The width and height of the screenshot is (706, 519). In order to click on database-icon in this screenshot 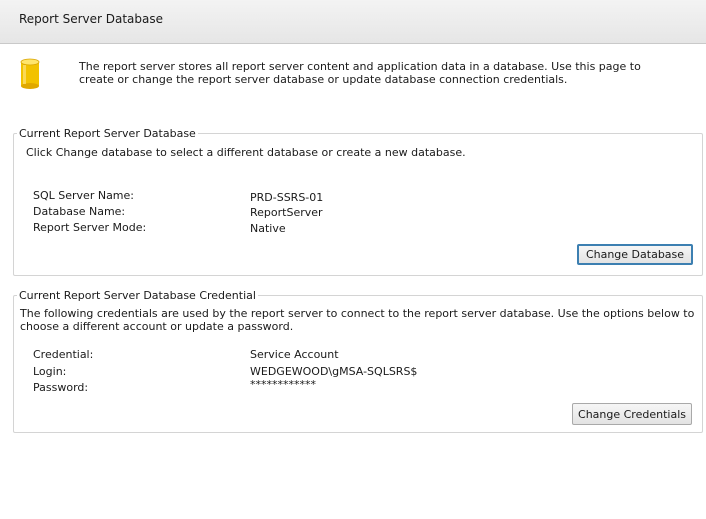, I will do `click(30, 73)`.